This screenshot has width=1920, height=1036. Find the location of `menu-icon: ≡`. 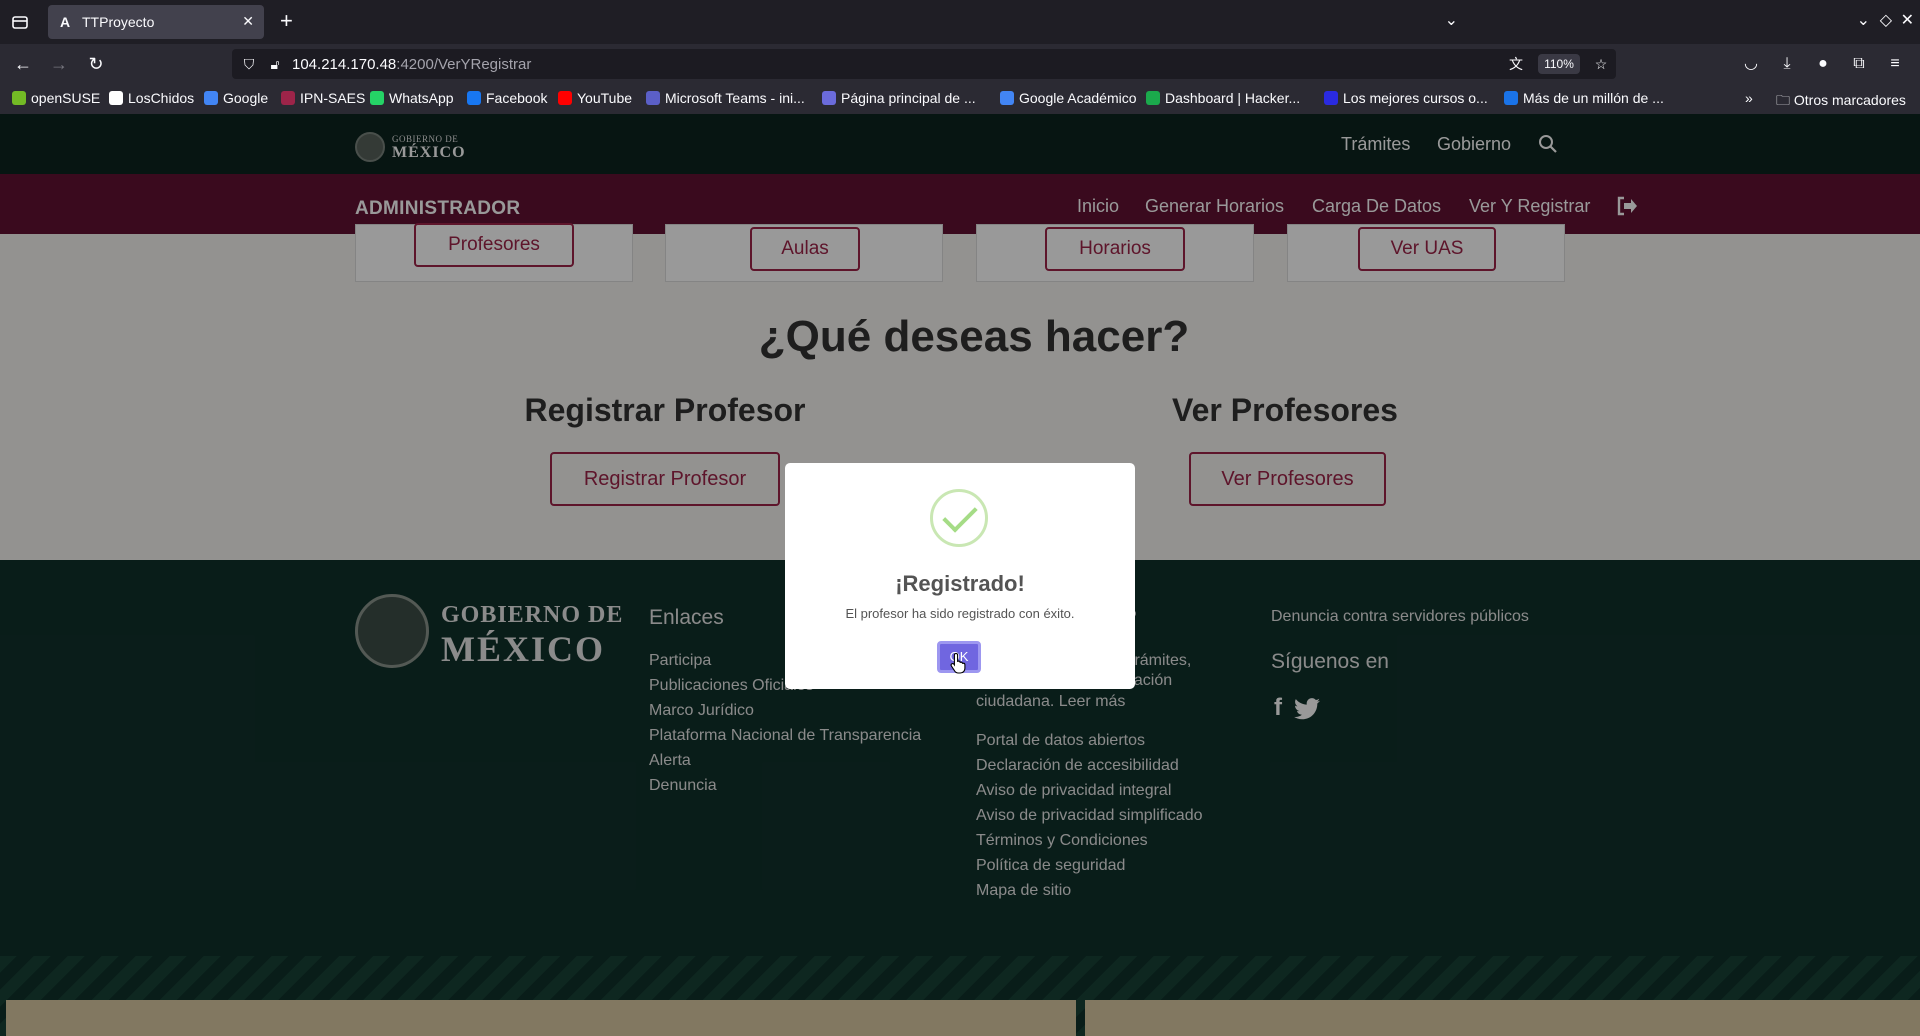

menu-icon: ≡ is located at coordinates (1895, 64).